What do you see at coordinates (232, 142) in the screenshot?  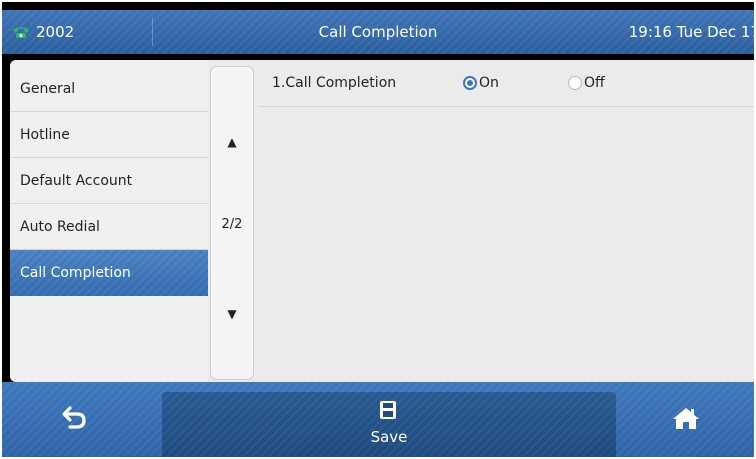 I see `page-up-button: ▲` at bounding box center [232, 142].